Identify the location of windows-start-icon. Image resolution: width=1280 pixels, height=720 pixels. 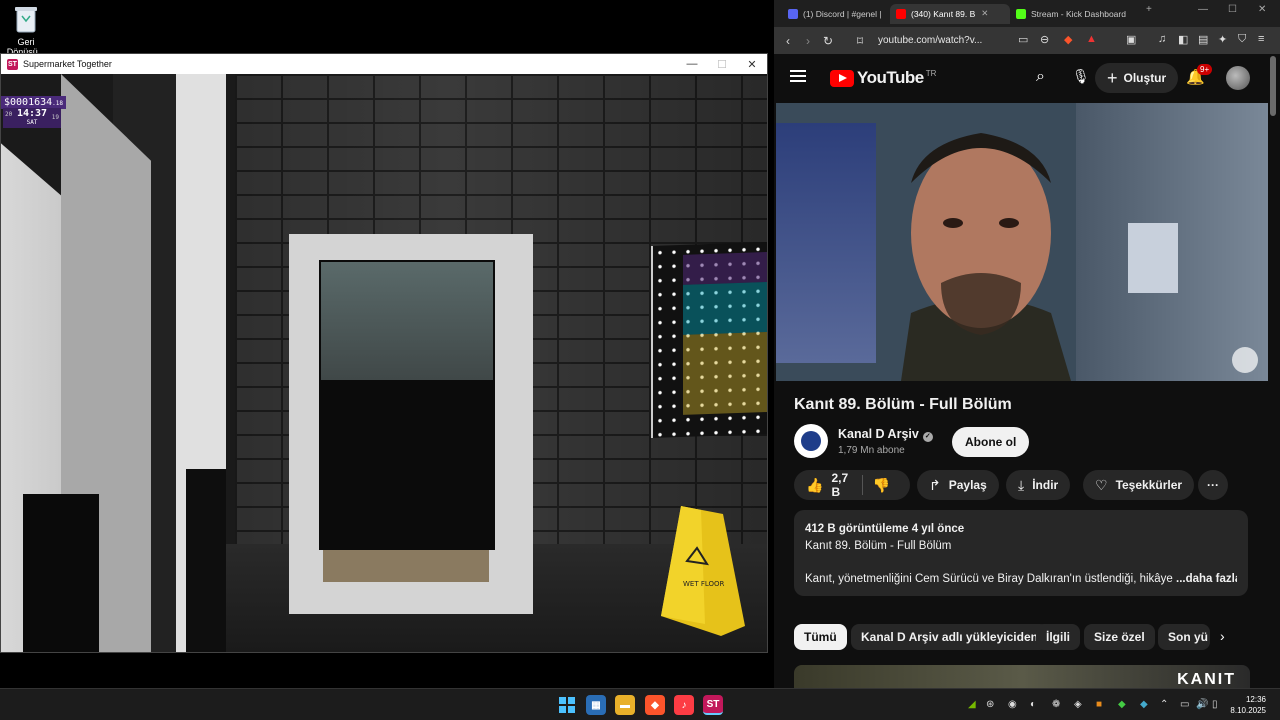
(567, 705).